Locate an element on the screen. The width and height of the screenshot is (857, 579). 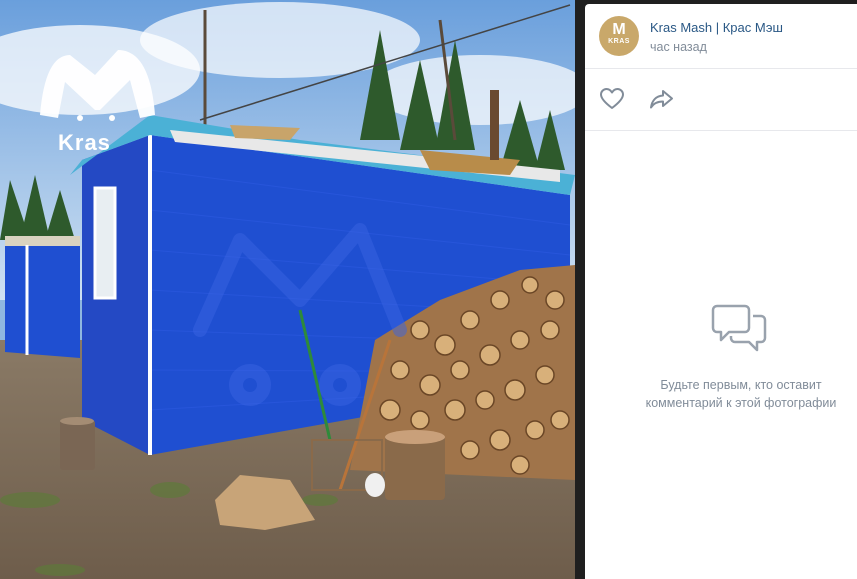
watermark-brand-text: Kras is located at coordinates (84, 142).